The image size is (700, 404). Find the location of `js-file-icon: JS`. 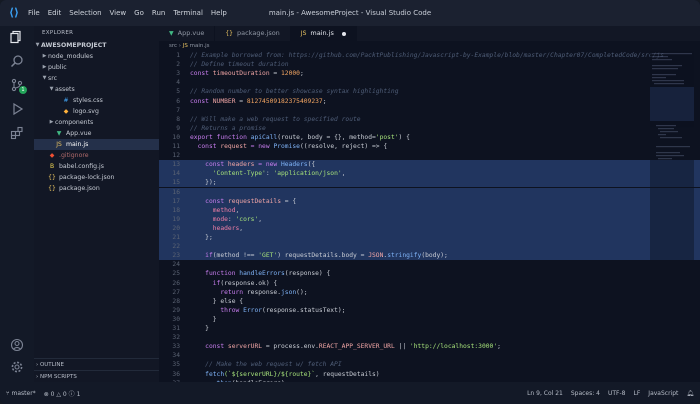

js-file-icon: JS is located at coordinates (59, 144).